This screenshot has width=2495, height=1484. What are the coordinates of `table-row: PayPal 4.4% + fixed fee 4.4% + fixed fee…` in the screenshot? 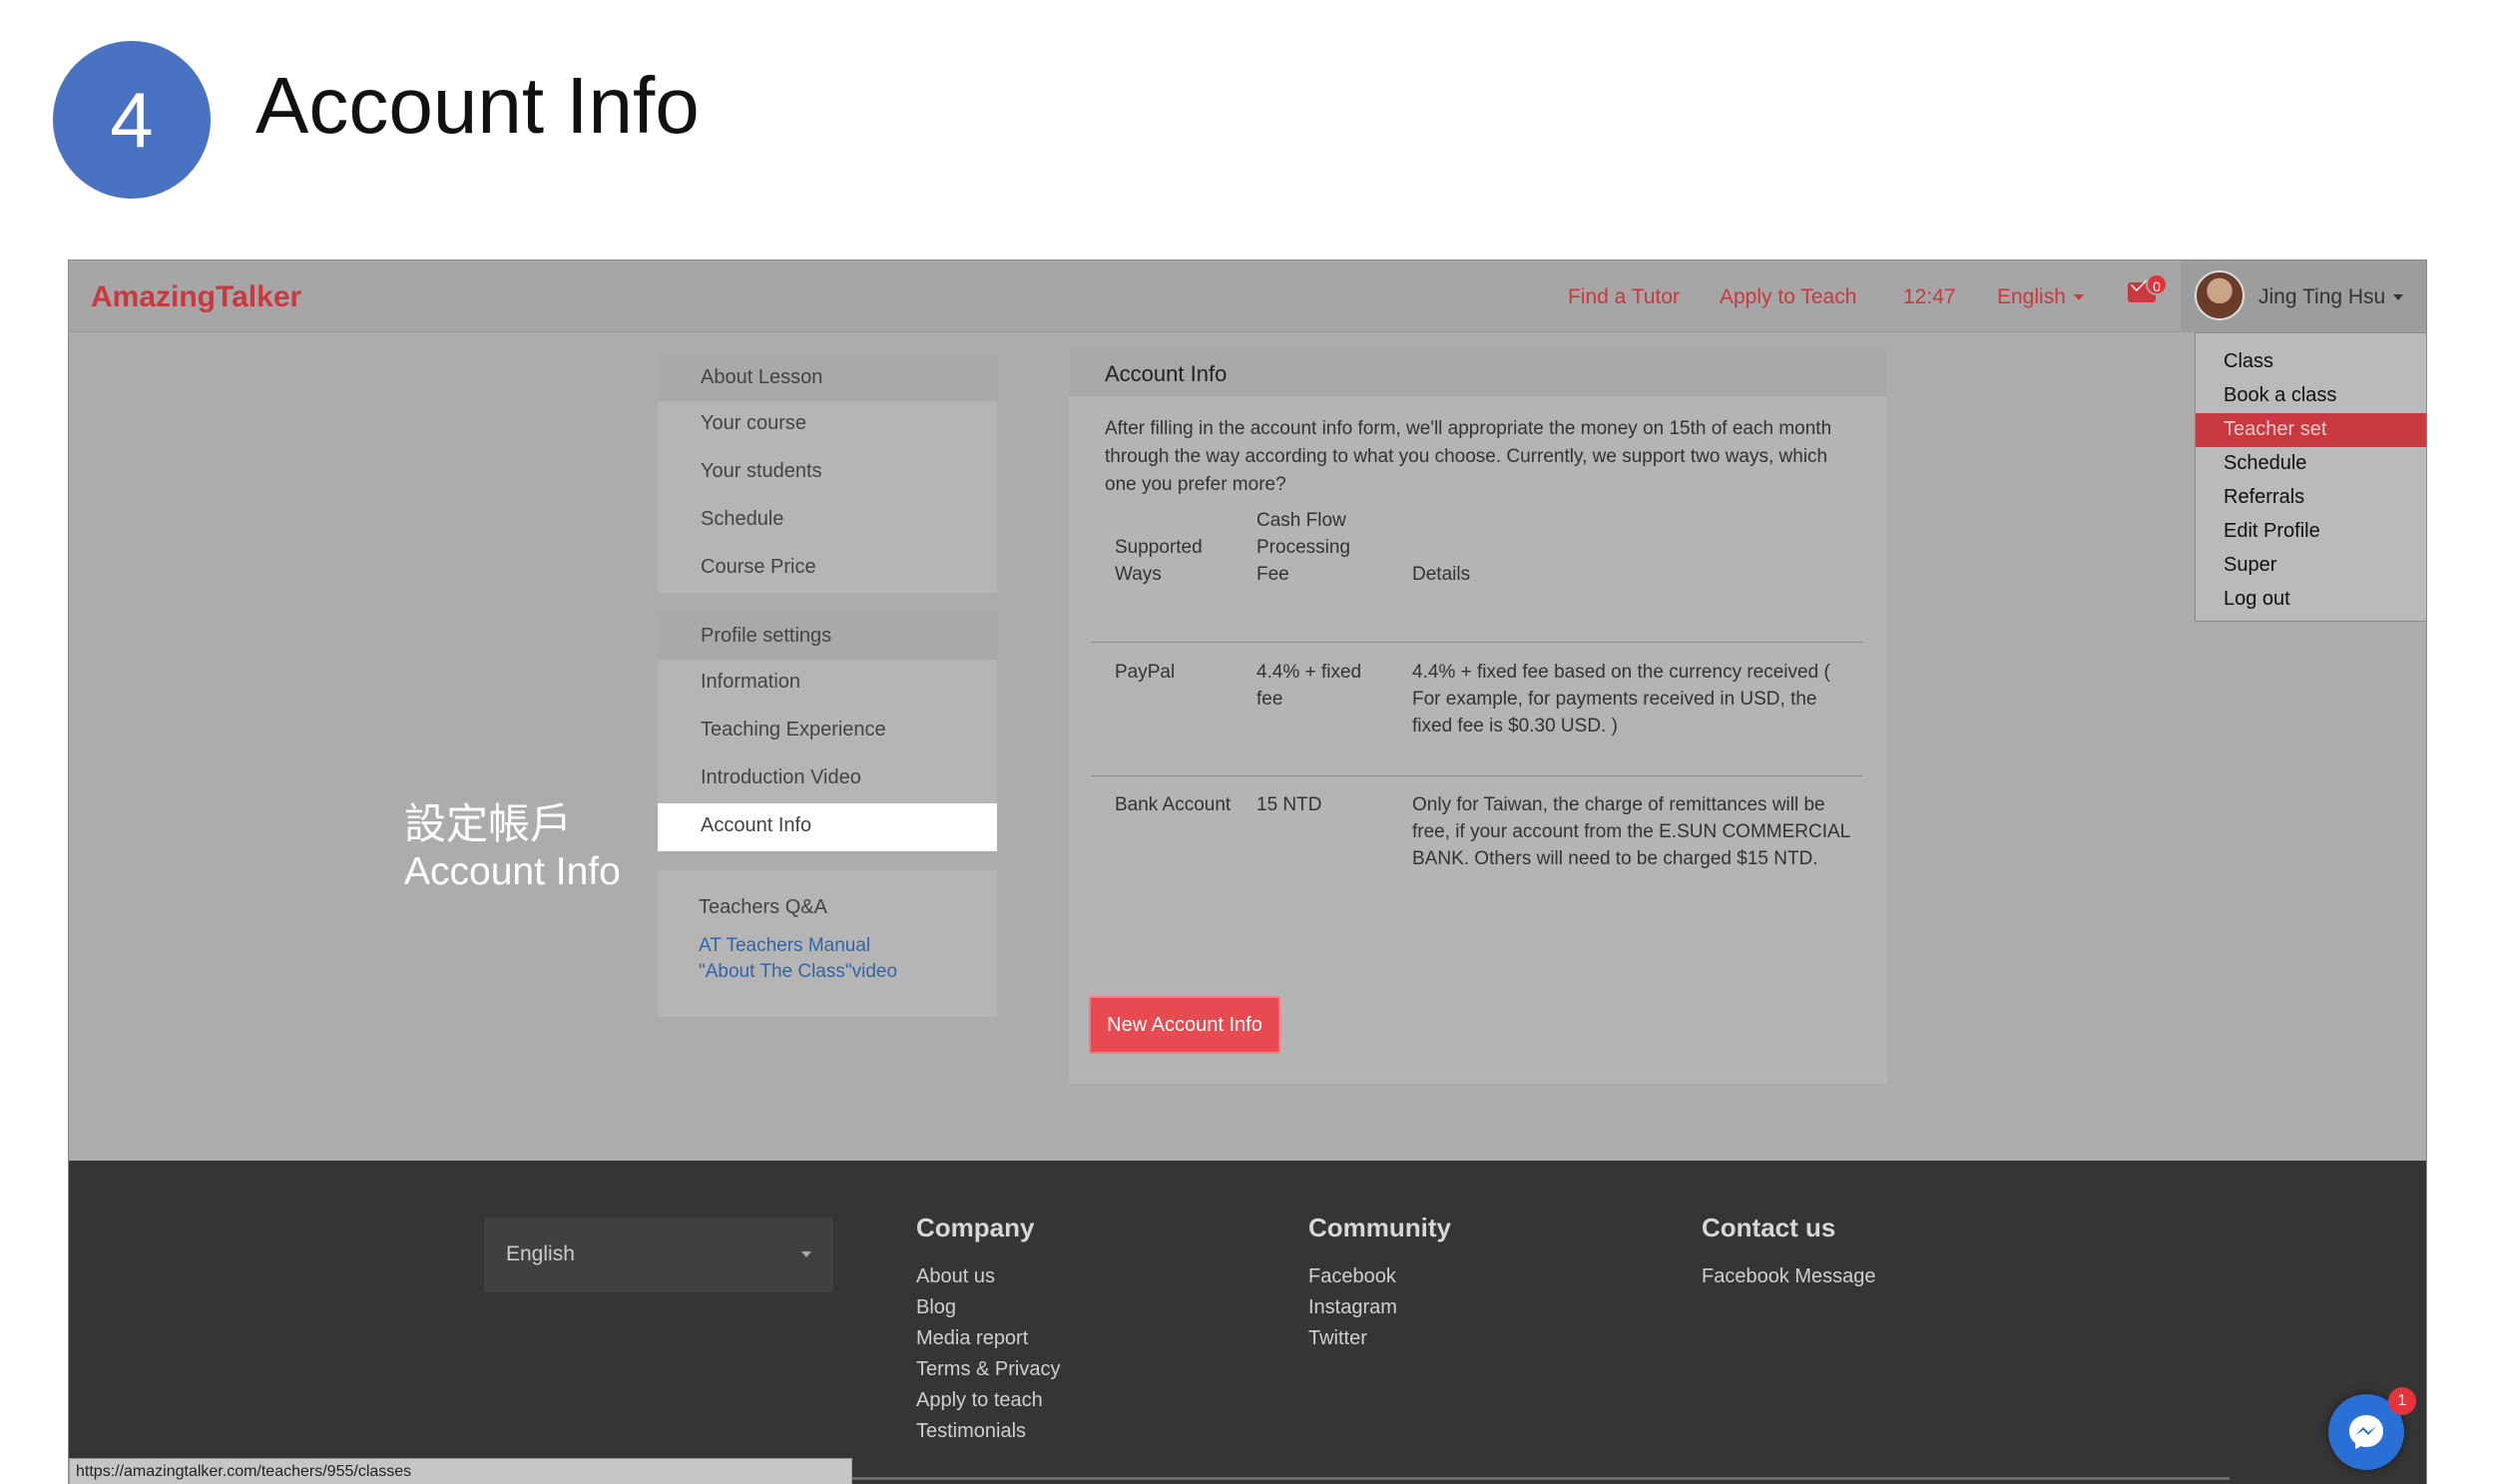 It's located at (1477, 713).